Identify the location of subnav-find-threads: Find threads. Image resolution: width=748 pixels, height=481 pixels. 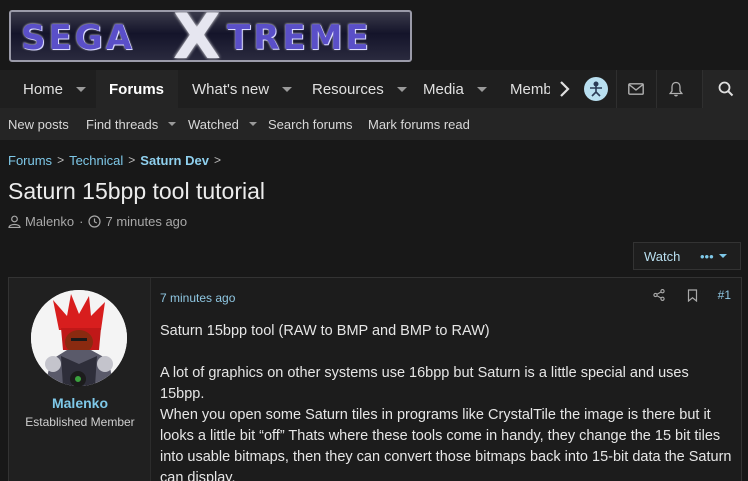
(131, 124).